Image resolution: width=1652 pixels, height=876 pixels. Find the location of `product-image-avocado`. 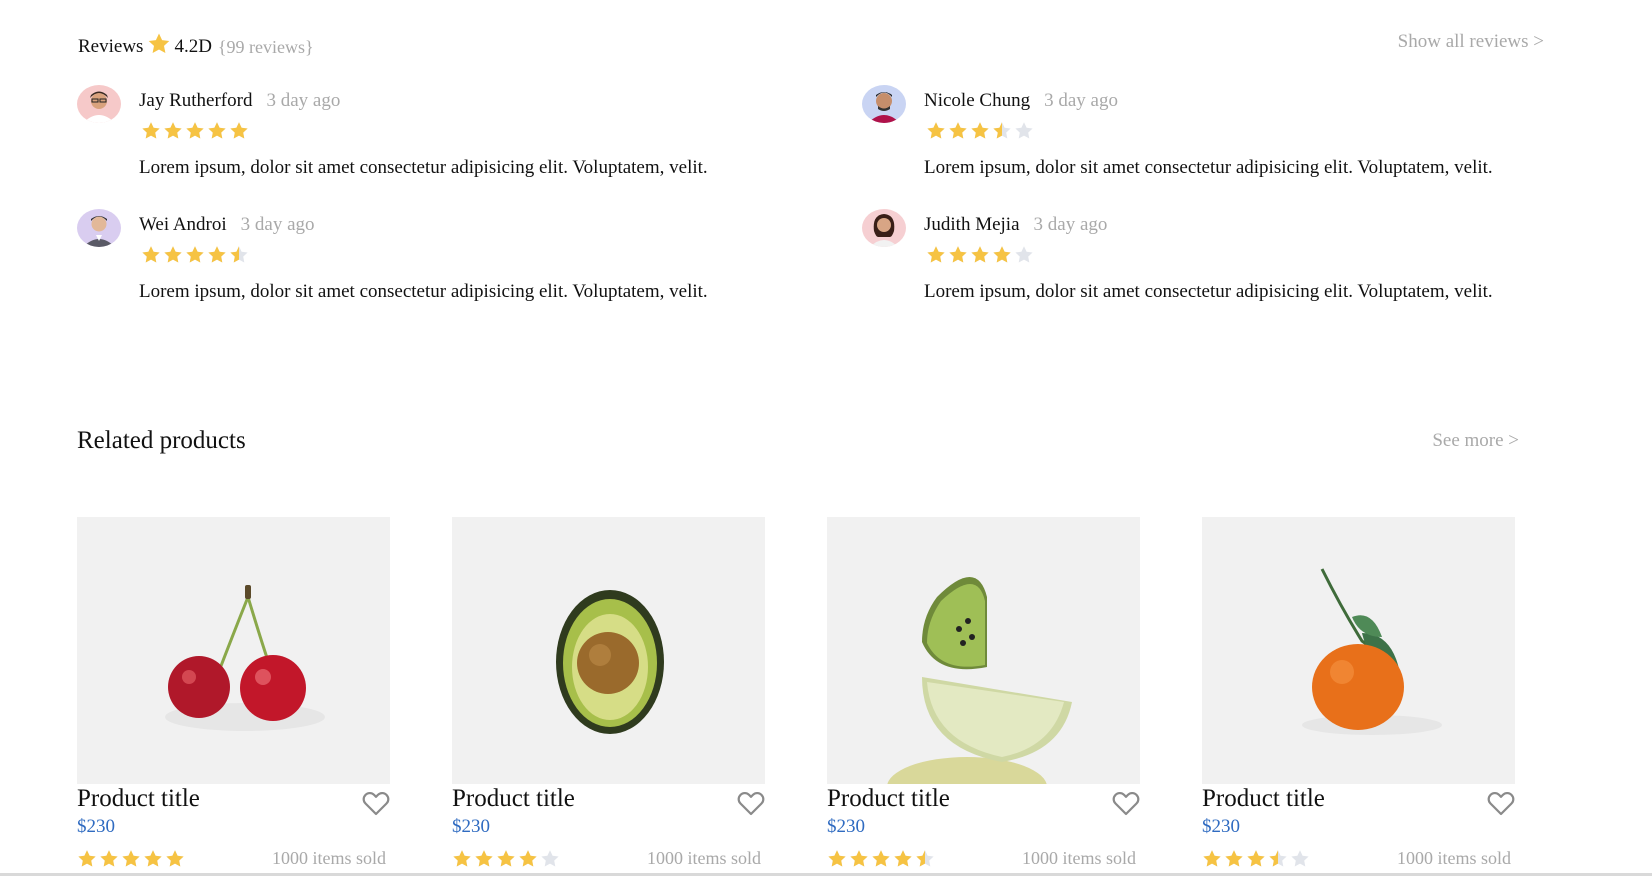

product-image-avocado is located at coordinates (608, 650).